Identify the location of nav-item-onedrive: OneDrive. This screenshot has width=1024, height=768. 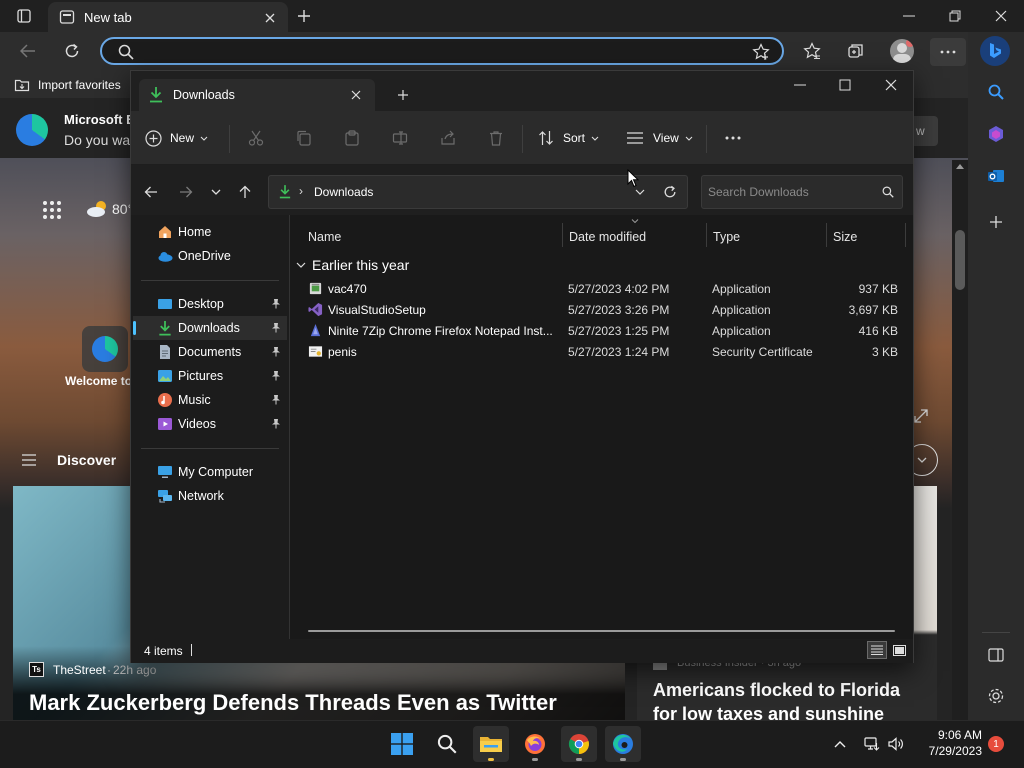
(210, 256).